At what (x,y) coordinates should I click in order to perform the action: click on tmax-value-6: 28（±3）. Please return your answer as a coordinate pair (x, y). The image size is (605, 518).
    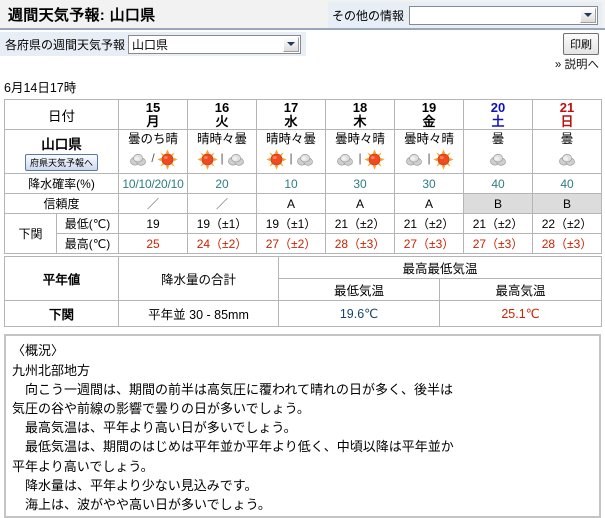
    Looking at the image, I should click on (567, 244).